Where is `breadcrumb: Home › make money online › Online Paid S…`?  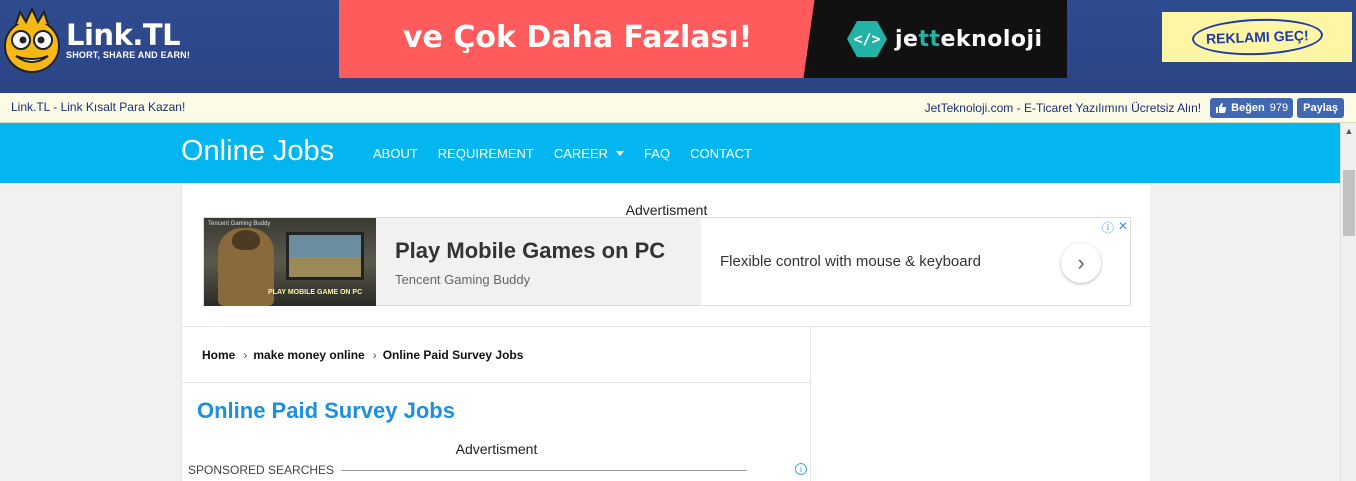
breadcrumb: Home › make money online › Online Paid S… is located at coordinates (362, 355).